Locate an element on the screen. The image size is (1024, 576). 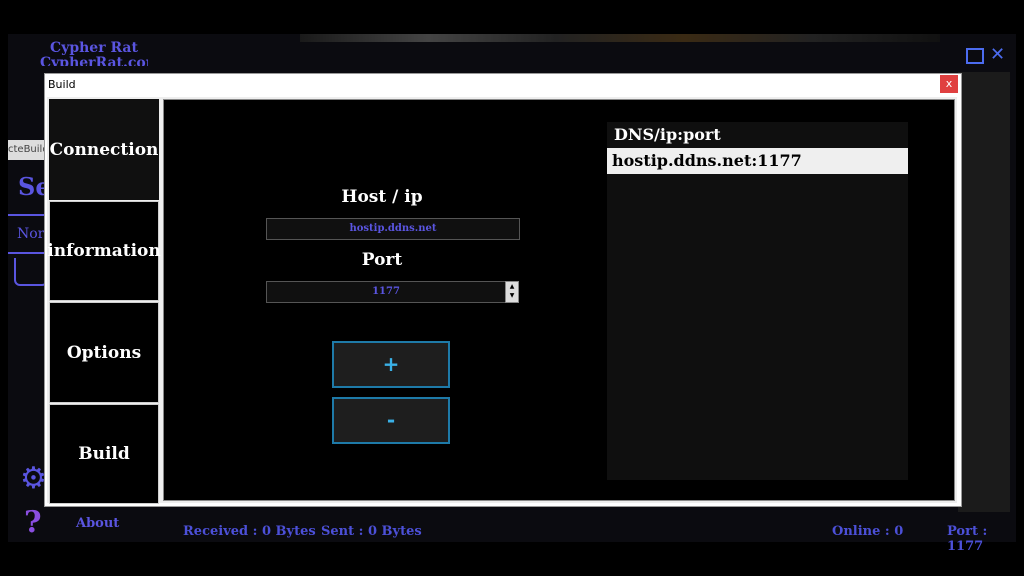
background-decoration is located at coordinates (31, 272).